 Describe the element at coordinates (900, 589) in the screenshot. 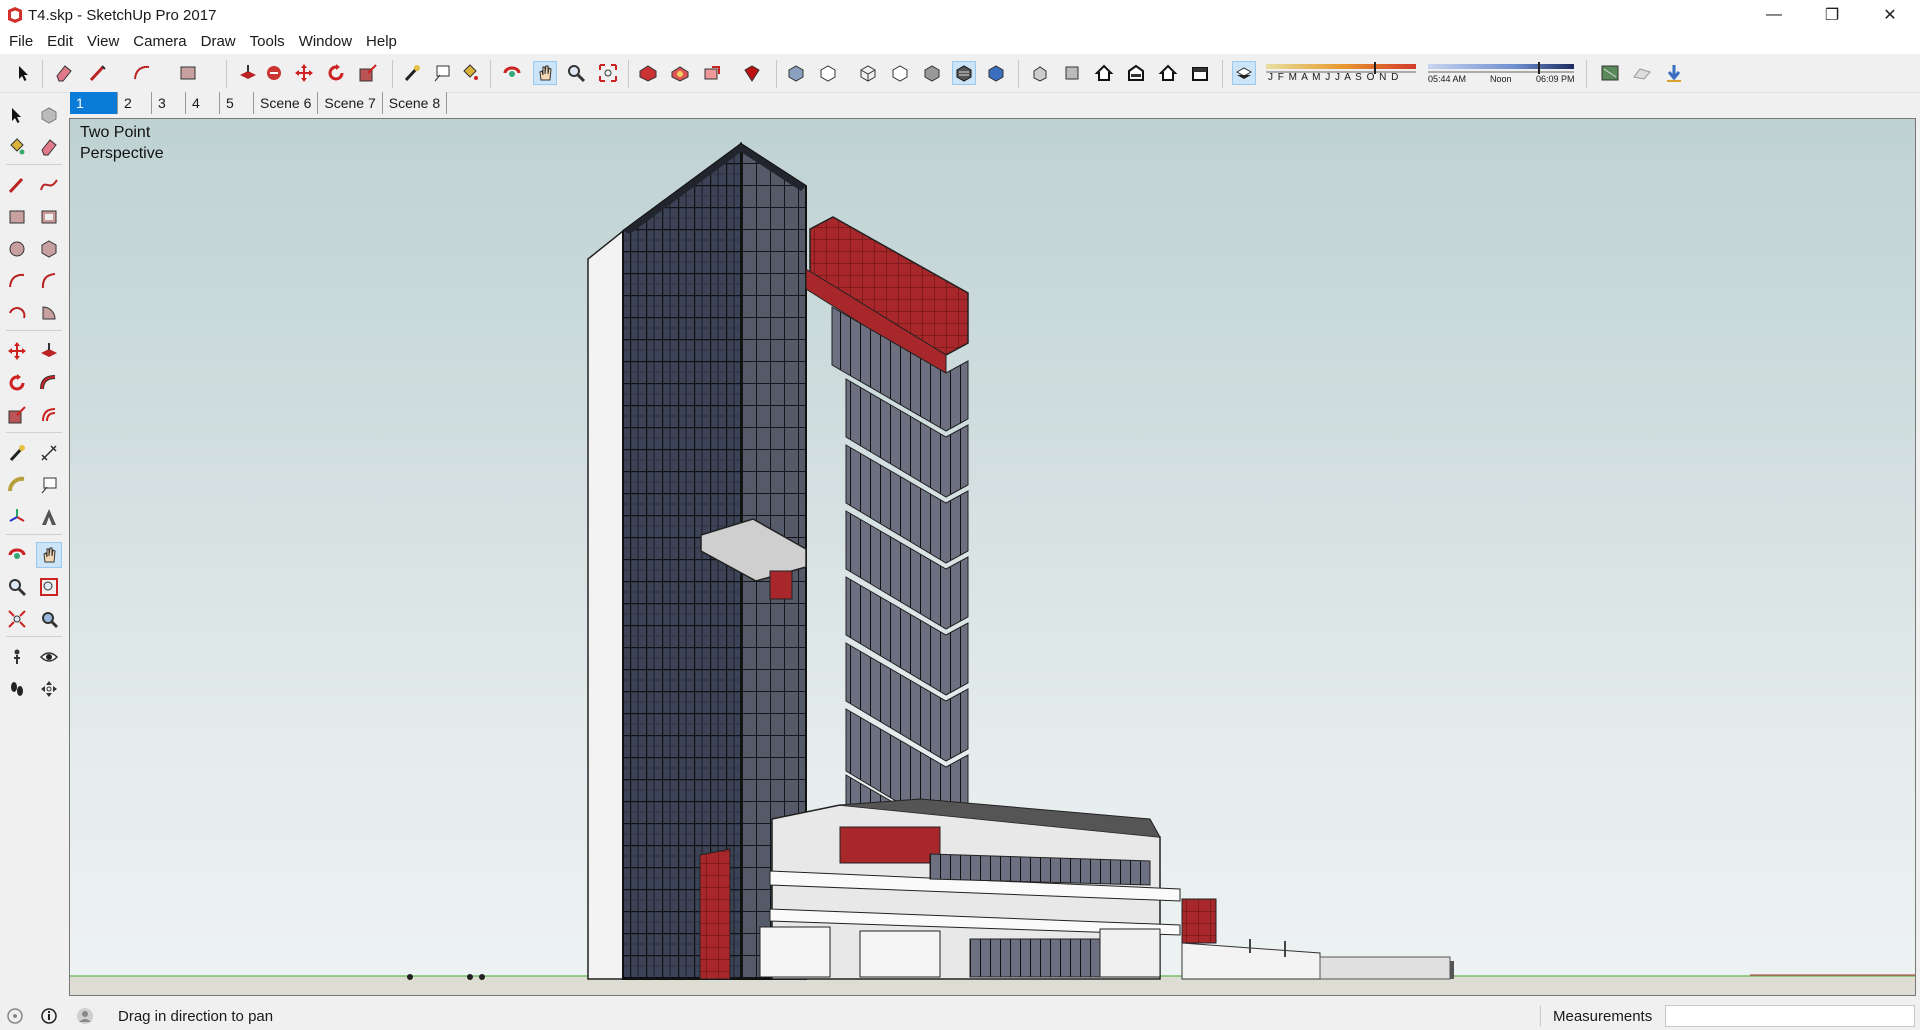

I see `balcony-stack` at that location.